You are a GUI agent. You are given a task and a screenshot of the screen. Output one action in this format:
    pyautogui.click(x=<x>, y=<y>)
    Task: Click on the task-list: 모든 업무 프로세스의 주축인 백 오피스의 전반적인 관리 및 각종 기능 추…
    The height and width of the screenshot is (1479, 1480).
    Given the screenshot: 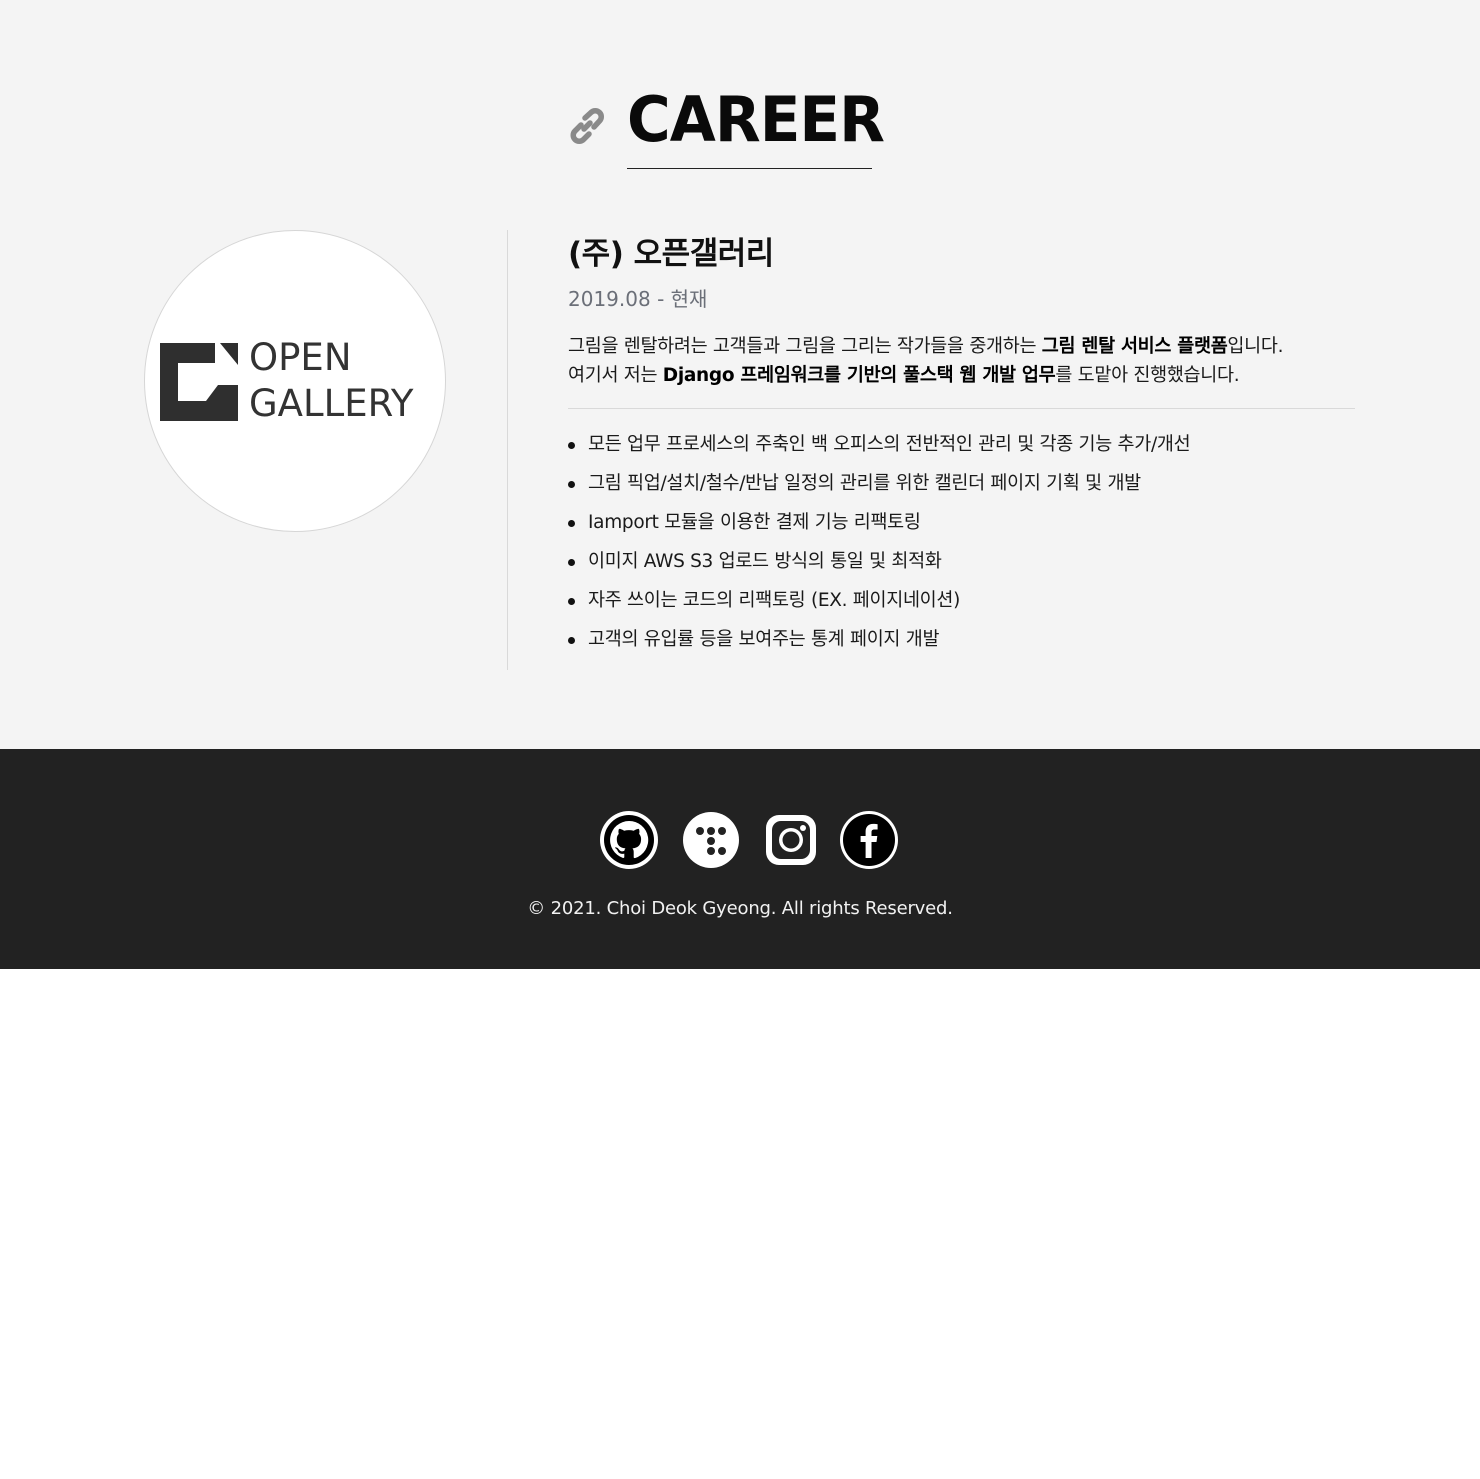 What is the action you would take?
    pyautogui.click(x=963, y=546)
    